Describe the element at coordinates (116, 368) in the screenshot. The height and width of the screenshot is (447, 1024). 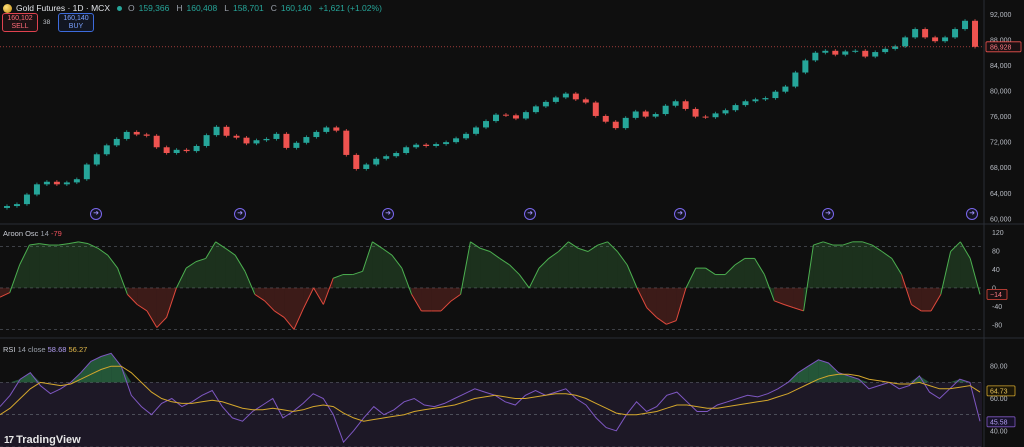
I see `rsi-overbought-fill` at that location.